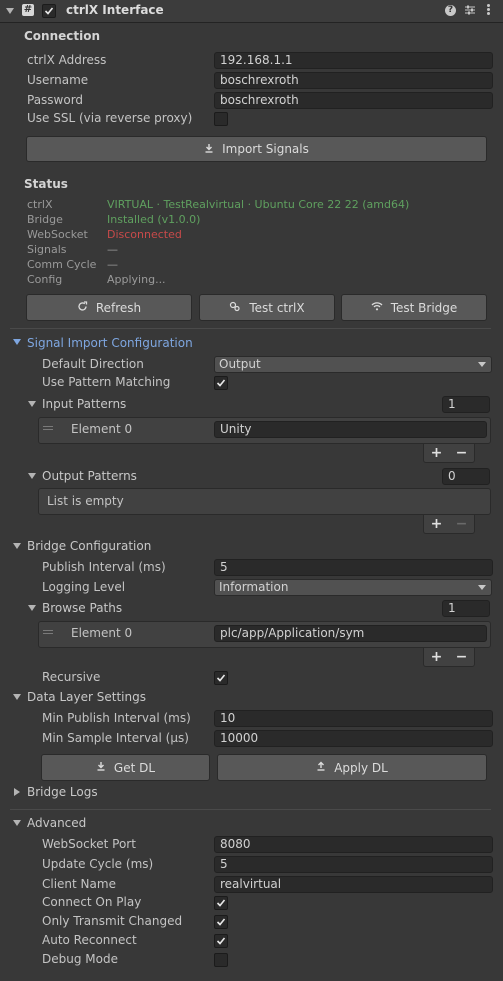  Describe the element at coordinates (110, 343) in the screenshot. I see `signal-import-title: Signal Import Configuration` at that location.